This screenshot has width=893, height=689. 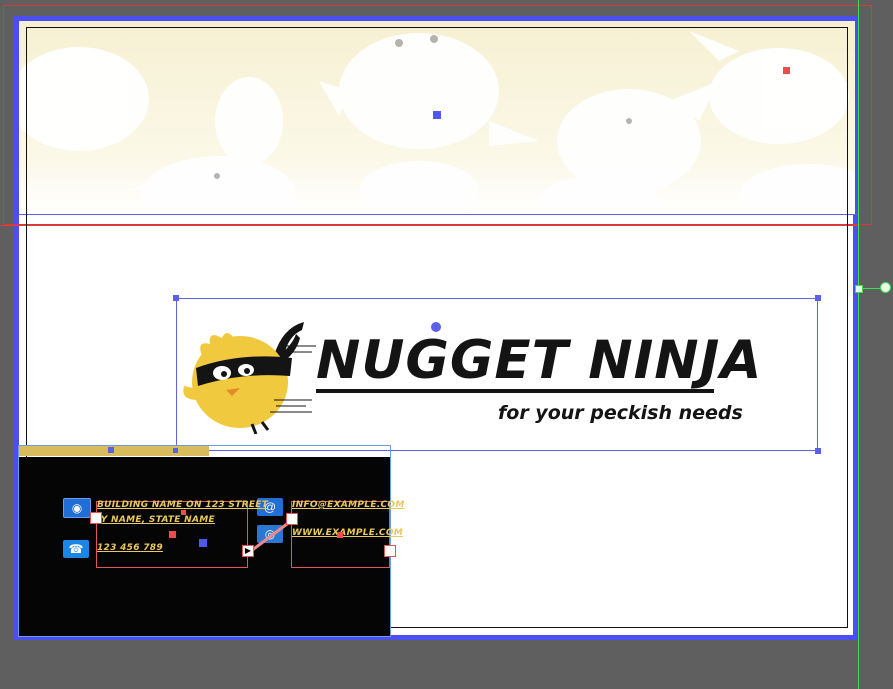 I want to click on address-line-1: BUILDING NAME ON 123 STREET, so click(x=183, y=505).